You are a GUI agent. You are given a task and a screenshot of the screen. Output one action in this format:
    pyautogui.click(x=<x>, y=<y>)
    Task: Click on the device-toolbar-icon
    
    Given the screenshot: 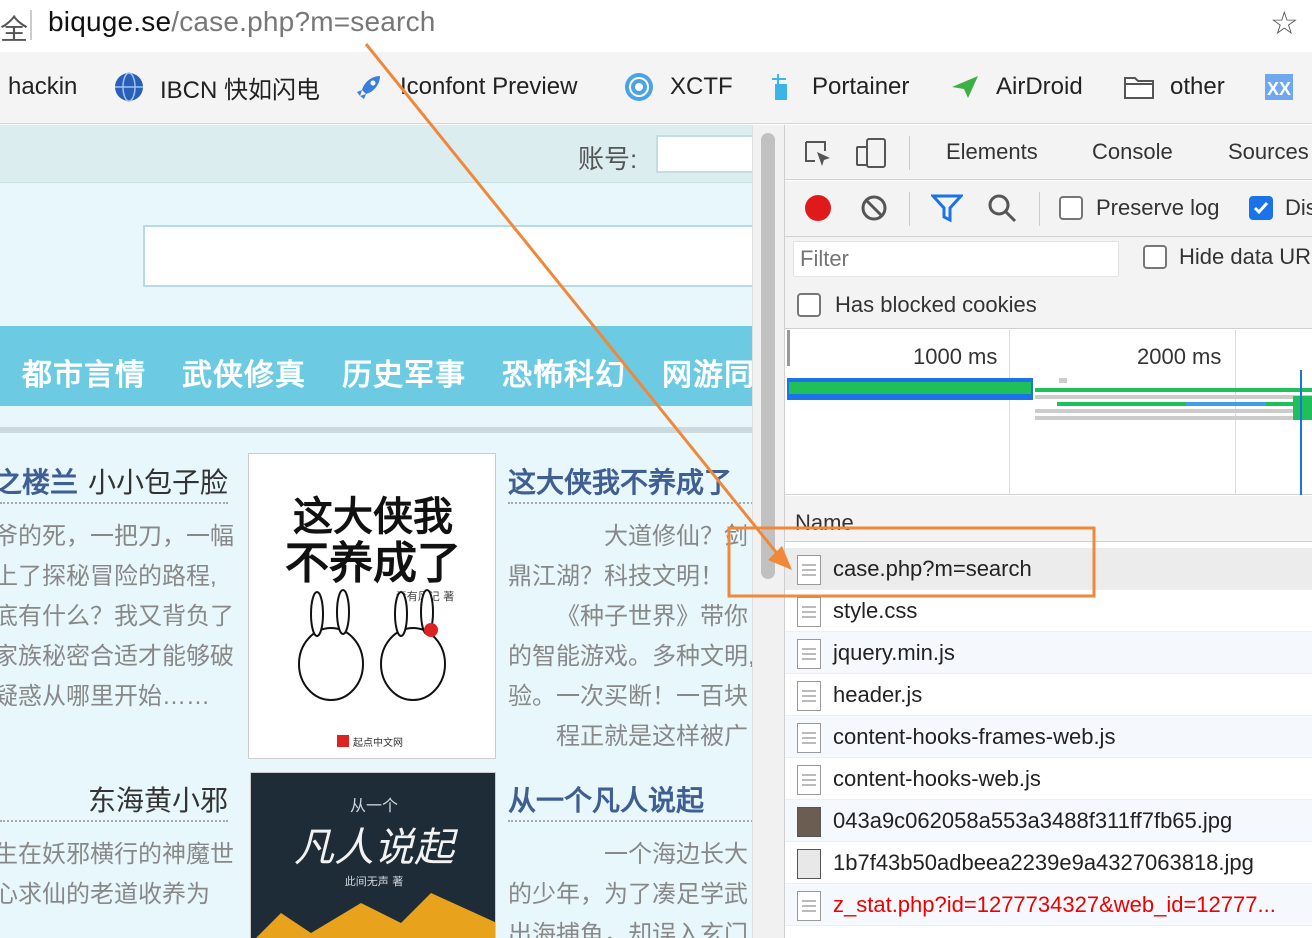 What is the action you would take?
    pyautogui.click(x=871, y=153)
    